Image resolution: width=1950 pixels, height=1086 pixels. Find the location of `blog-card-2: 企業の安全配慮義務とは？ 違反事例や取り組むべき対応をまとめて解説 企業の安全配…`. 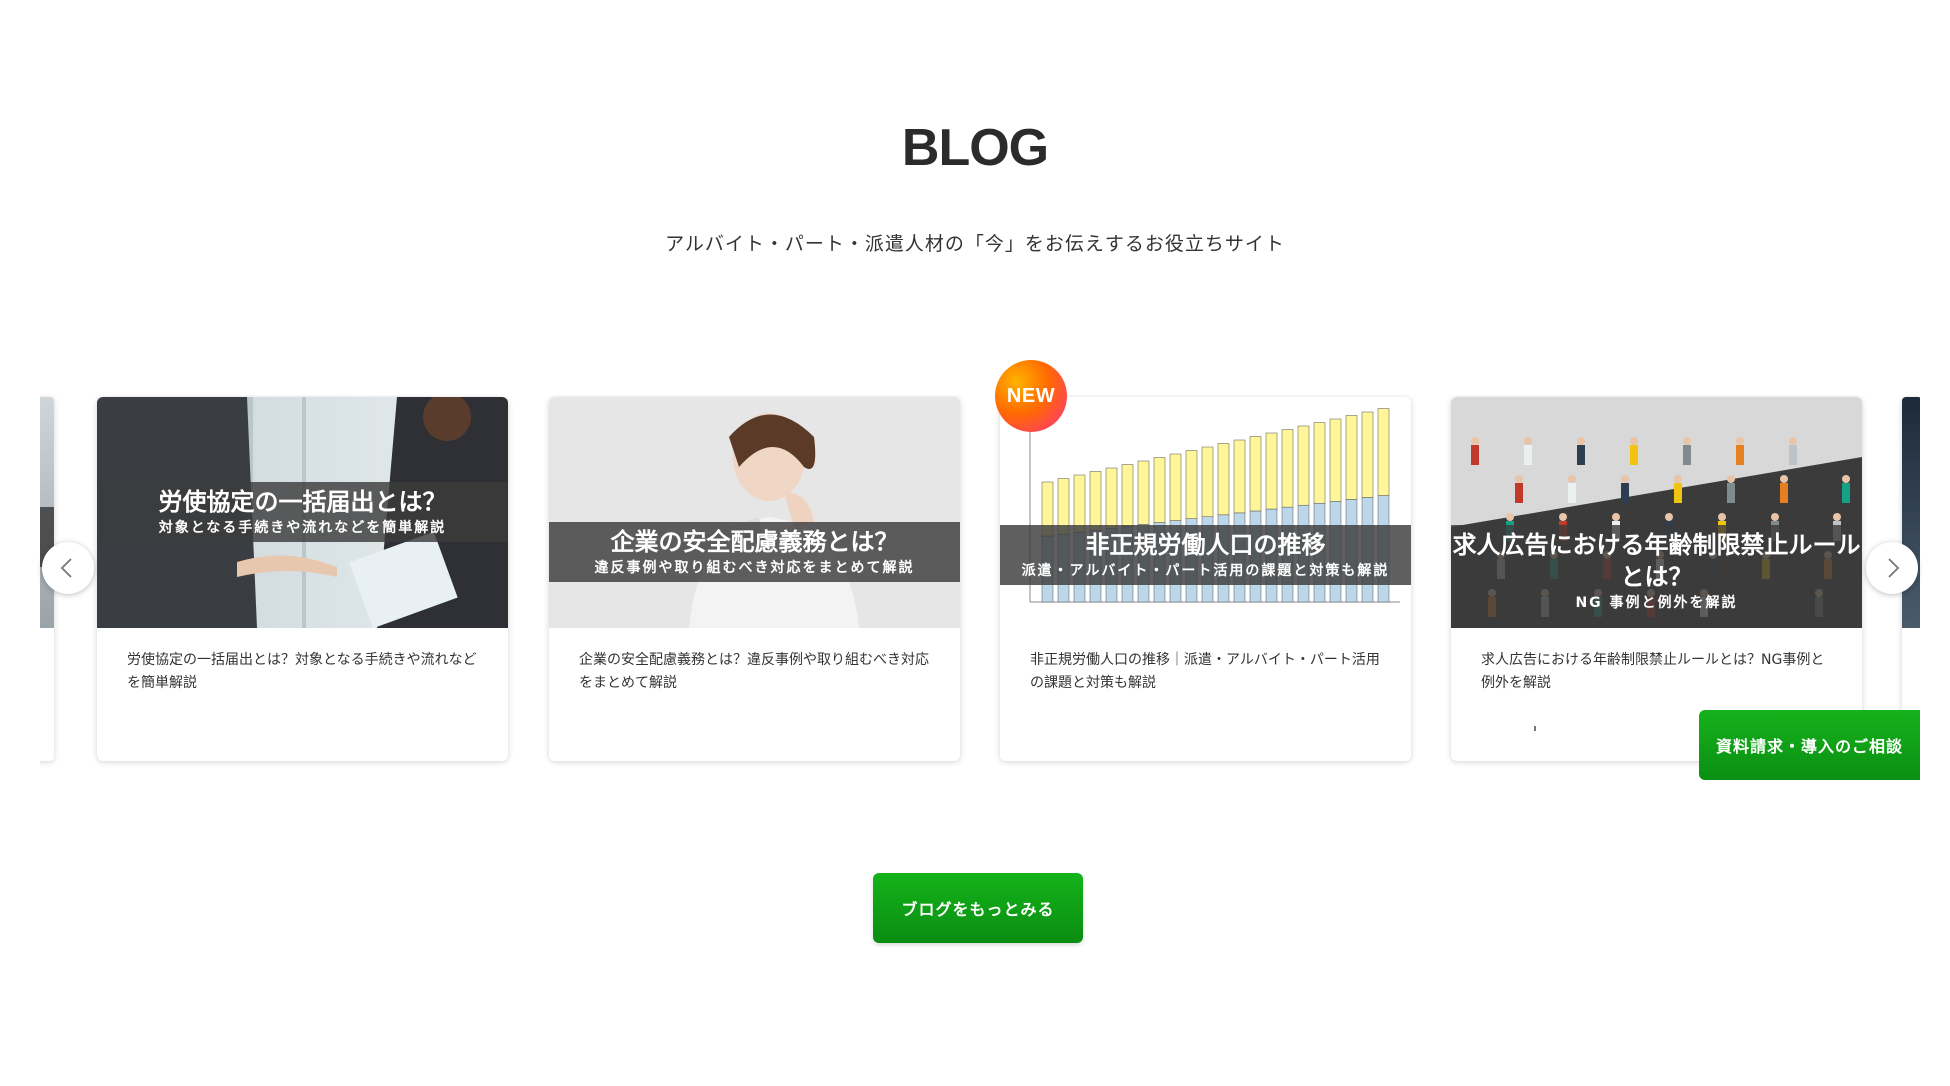

blog-card-2: 企業の安全配慮義務とは？ 違反事例や取り組むべき対応をまとめて解説 企業の安全配… is located at coordinates (754, 579).